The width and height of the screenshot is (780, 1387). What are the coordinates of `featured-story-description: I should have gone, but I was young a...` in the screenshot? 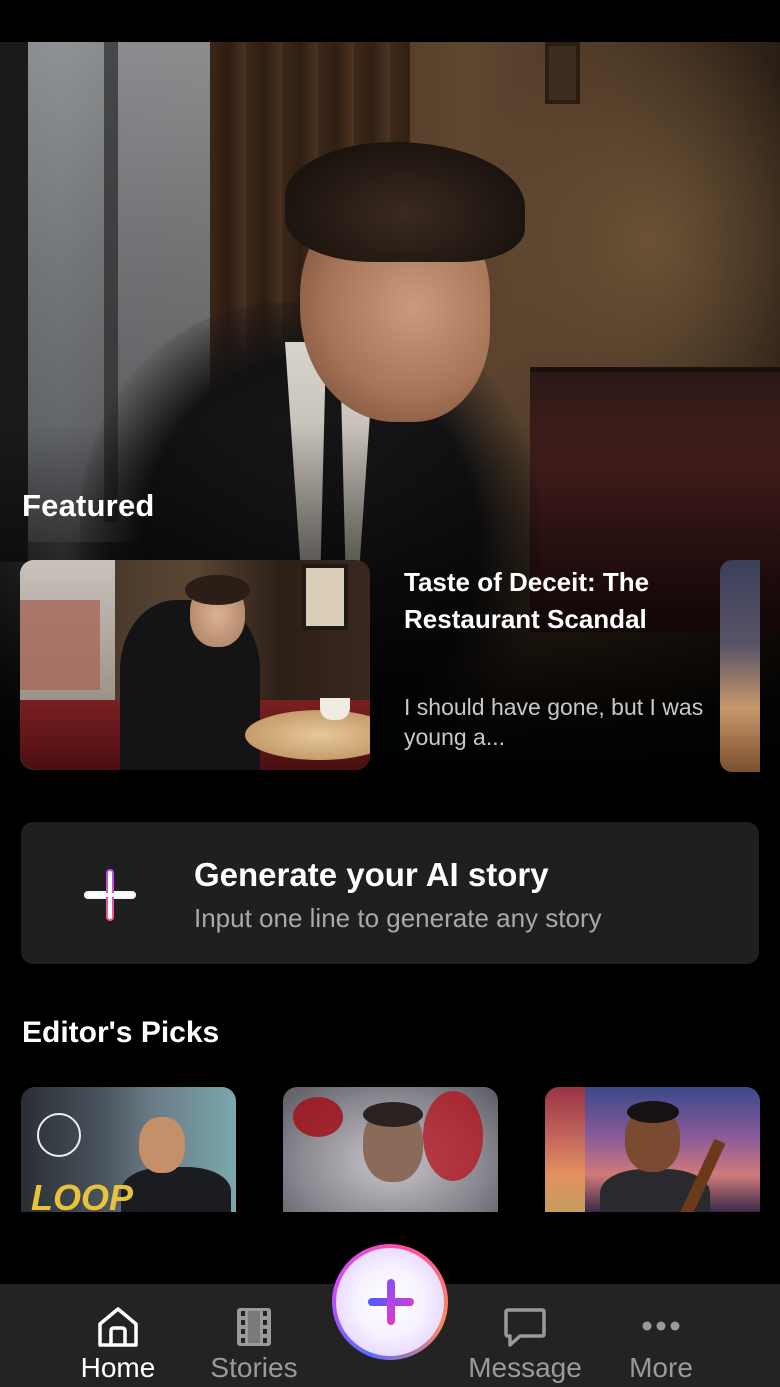 It's located at (554, 722).